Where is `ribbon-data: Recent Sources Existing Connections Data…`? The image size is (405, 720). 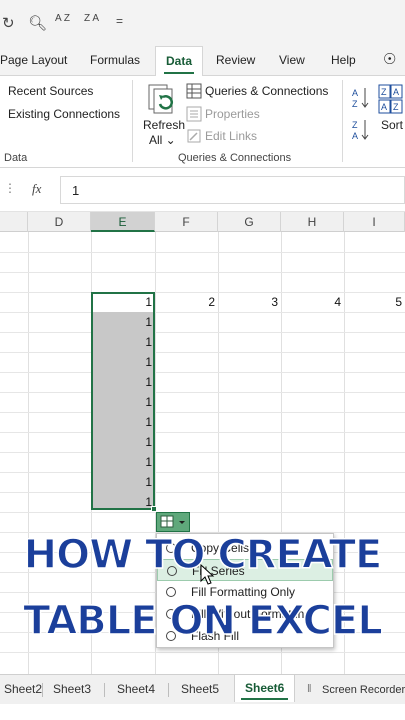
ribbon-data: Recent Sources Existing Connections Data… is located at coordinates (202, 122).